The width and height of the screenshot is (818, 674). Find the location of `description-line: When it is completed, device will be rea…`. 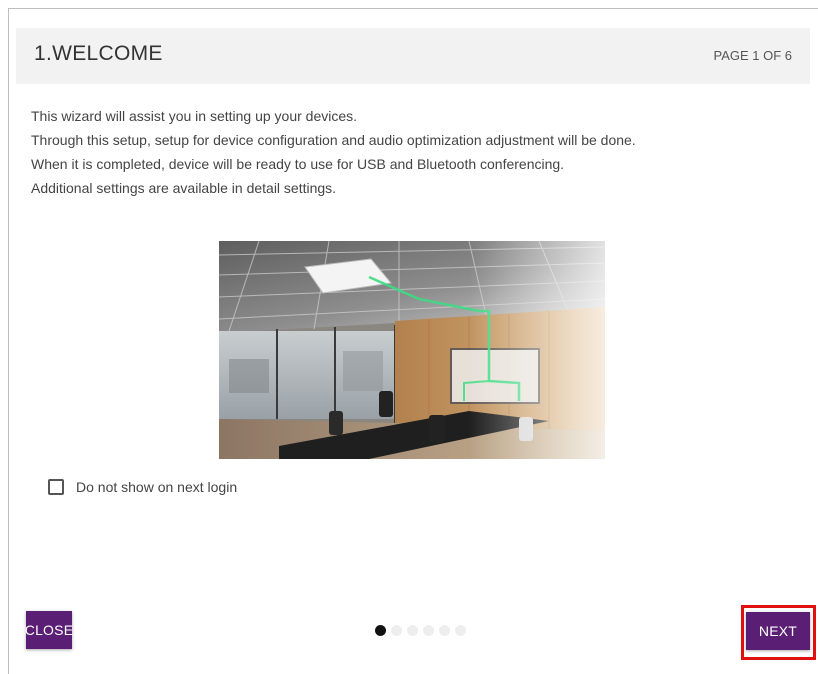

description-line: When it is completed, device will be rea… is located at coordinates (298, 164).